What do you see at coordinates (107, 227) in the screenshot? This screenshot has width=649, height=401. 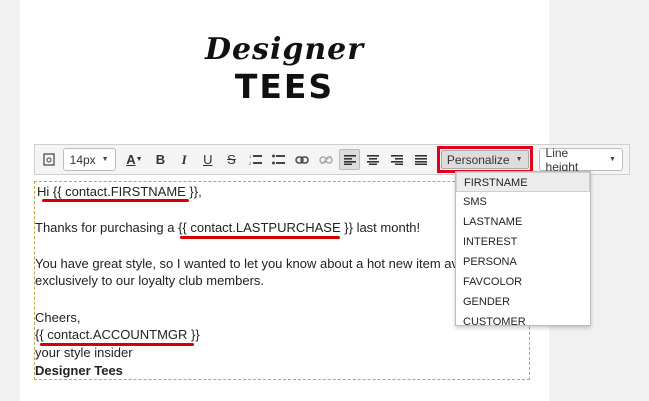 I see `thanks-prefix: Thanks for purchasing a` at bounding box center [107, 227].